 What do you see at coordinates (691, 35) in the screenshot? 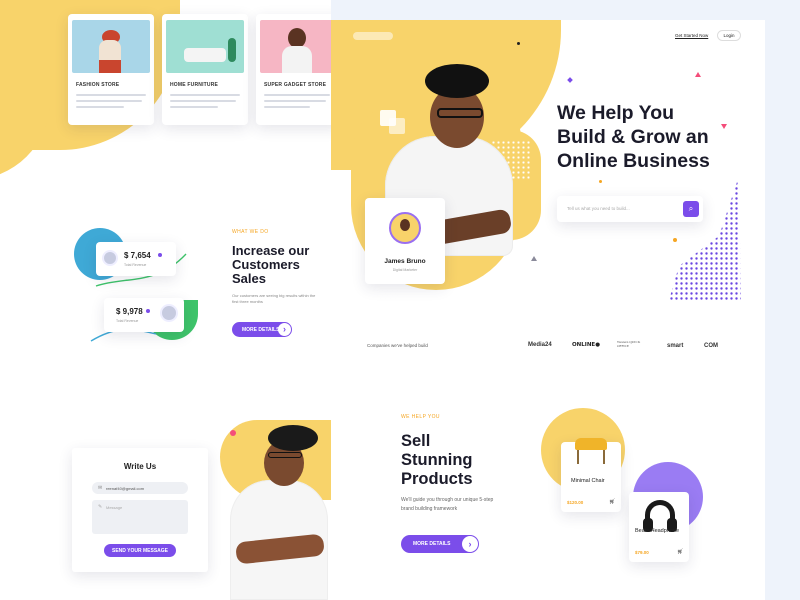
I see `get-started-link: Get Started Now` at bounding box center [691, 35].